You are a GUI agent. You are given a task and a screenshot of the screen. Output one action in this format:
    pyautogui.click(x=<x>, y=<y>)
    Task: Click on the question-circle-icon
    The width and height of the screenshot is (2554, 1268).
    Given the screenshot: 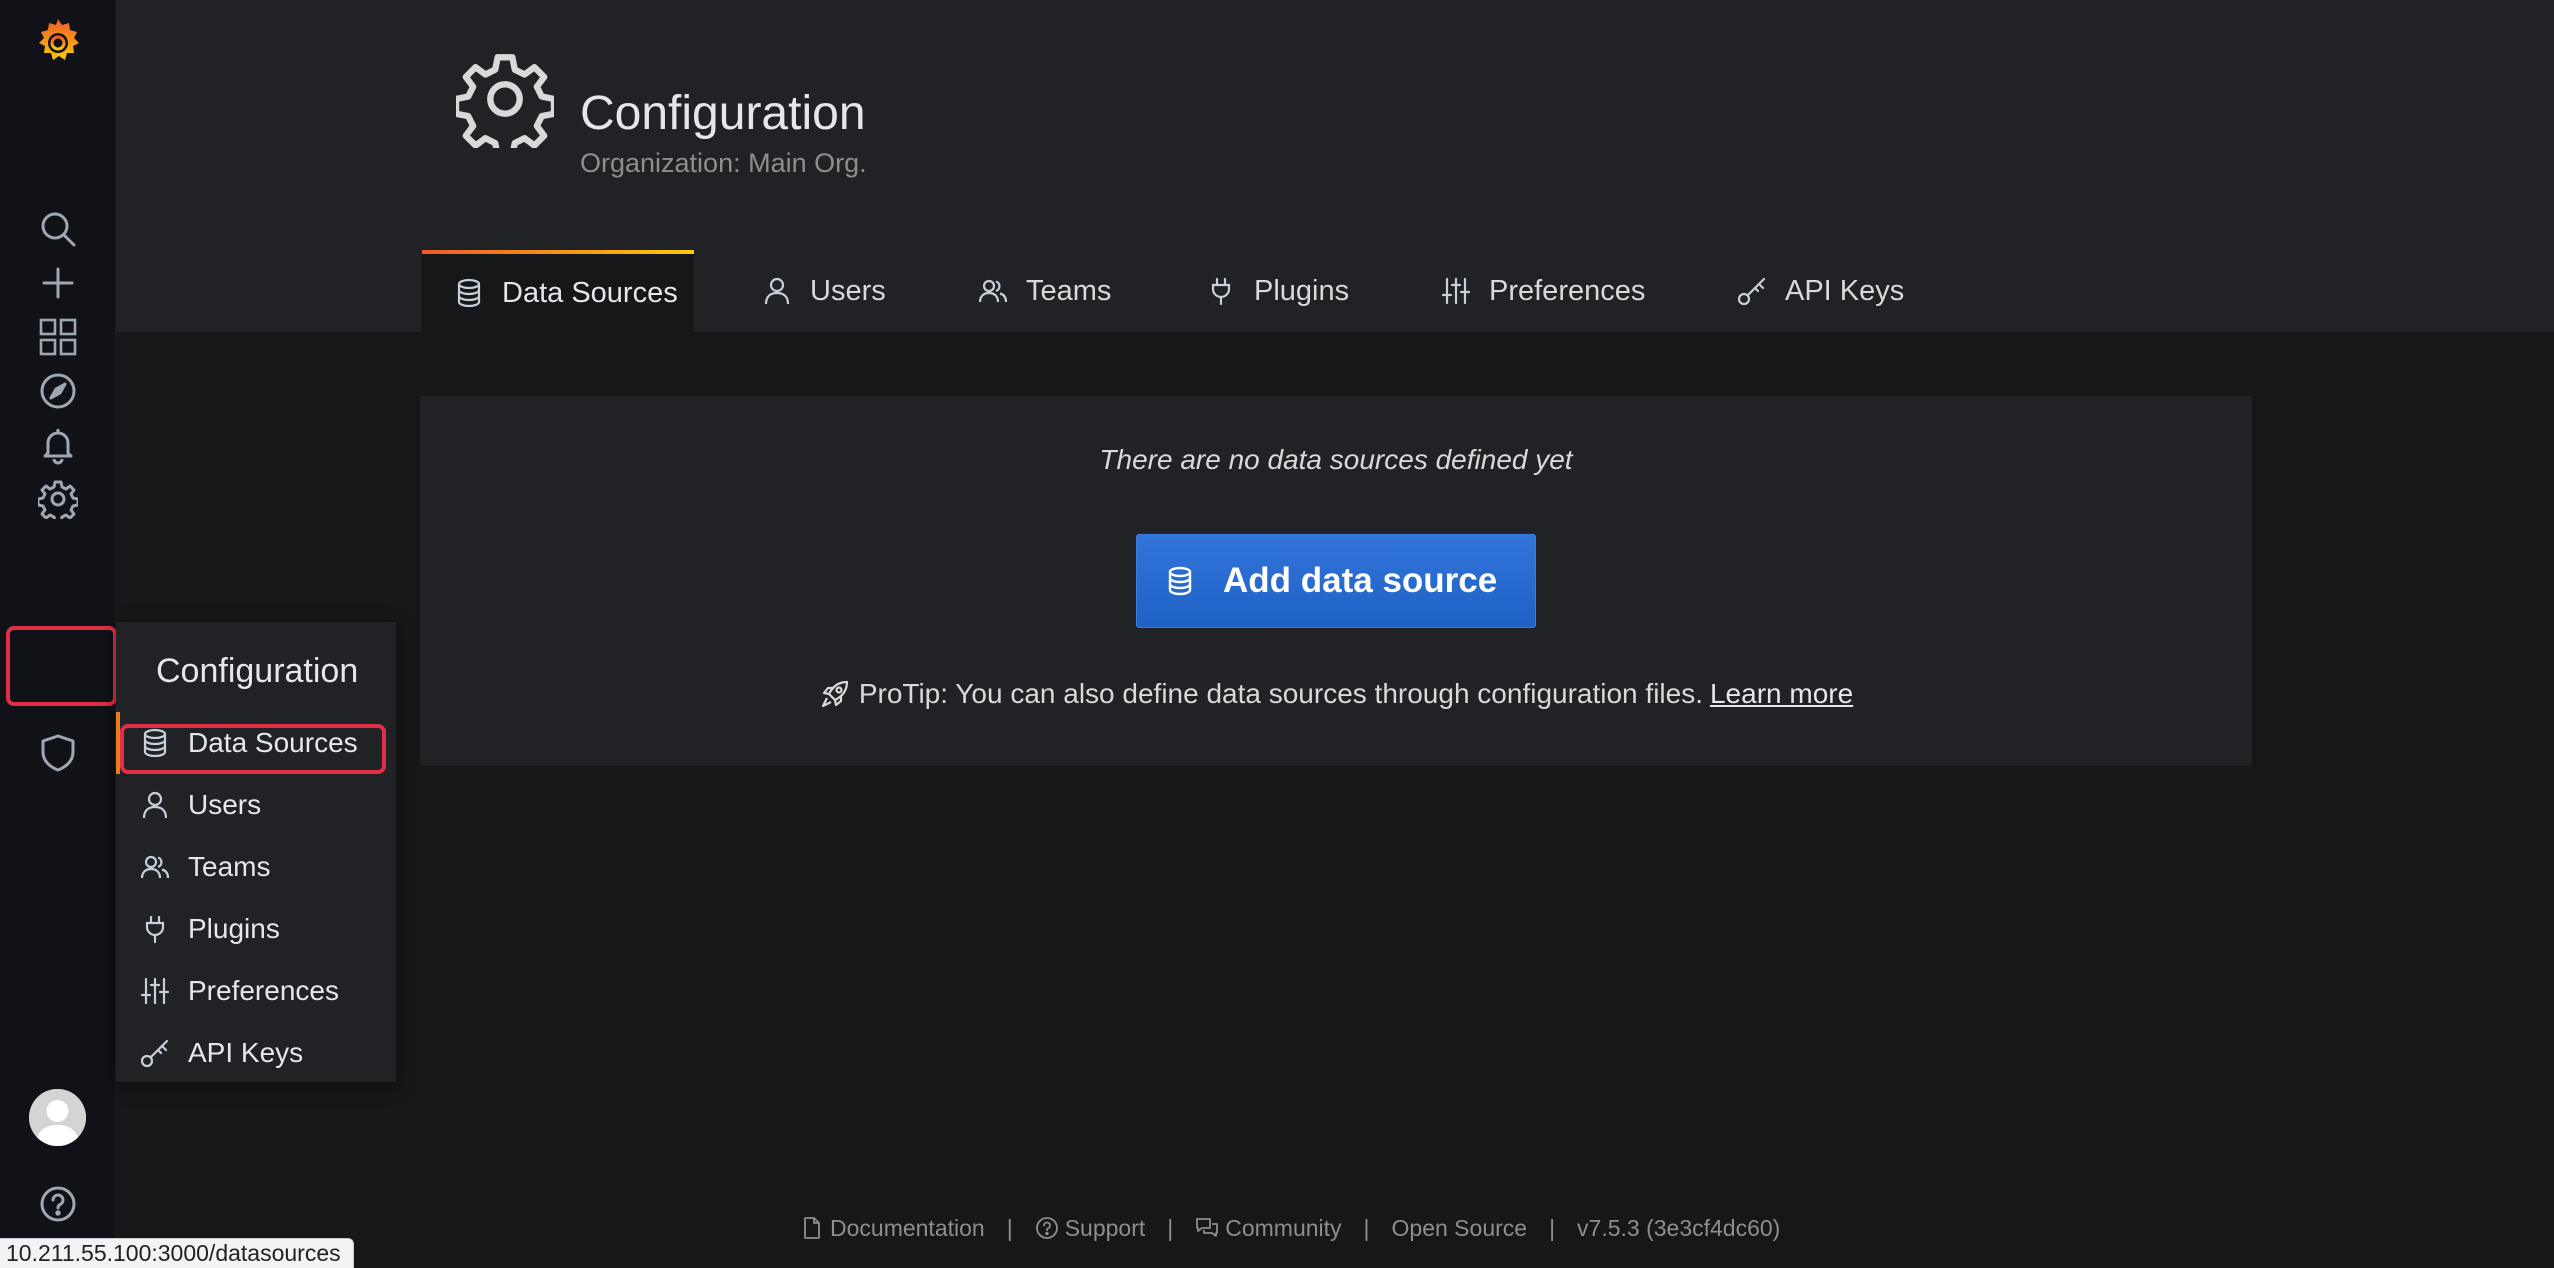 What is the action you would take?
    pyautogui.click(x=1047, y=1228)
    